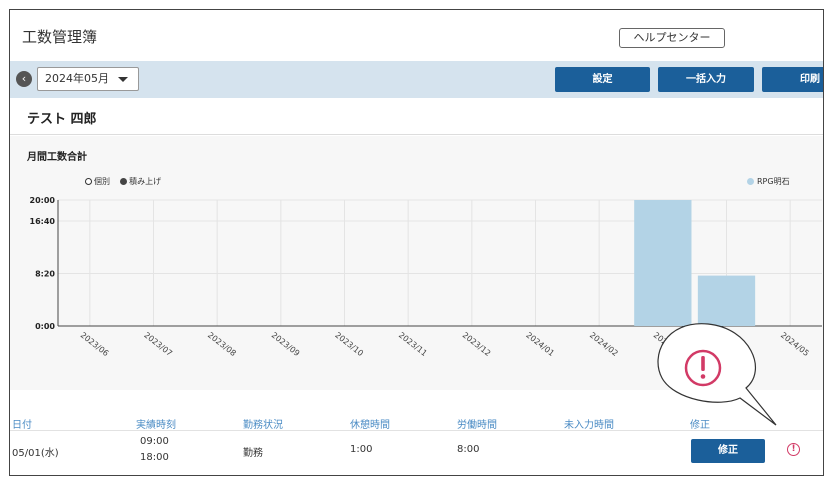  What do you see at coordinates (672, 38) in the screenshot?
I see `help-center-button: ヘルプセンター` at bounding box center [672, 38].